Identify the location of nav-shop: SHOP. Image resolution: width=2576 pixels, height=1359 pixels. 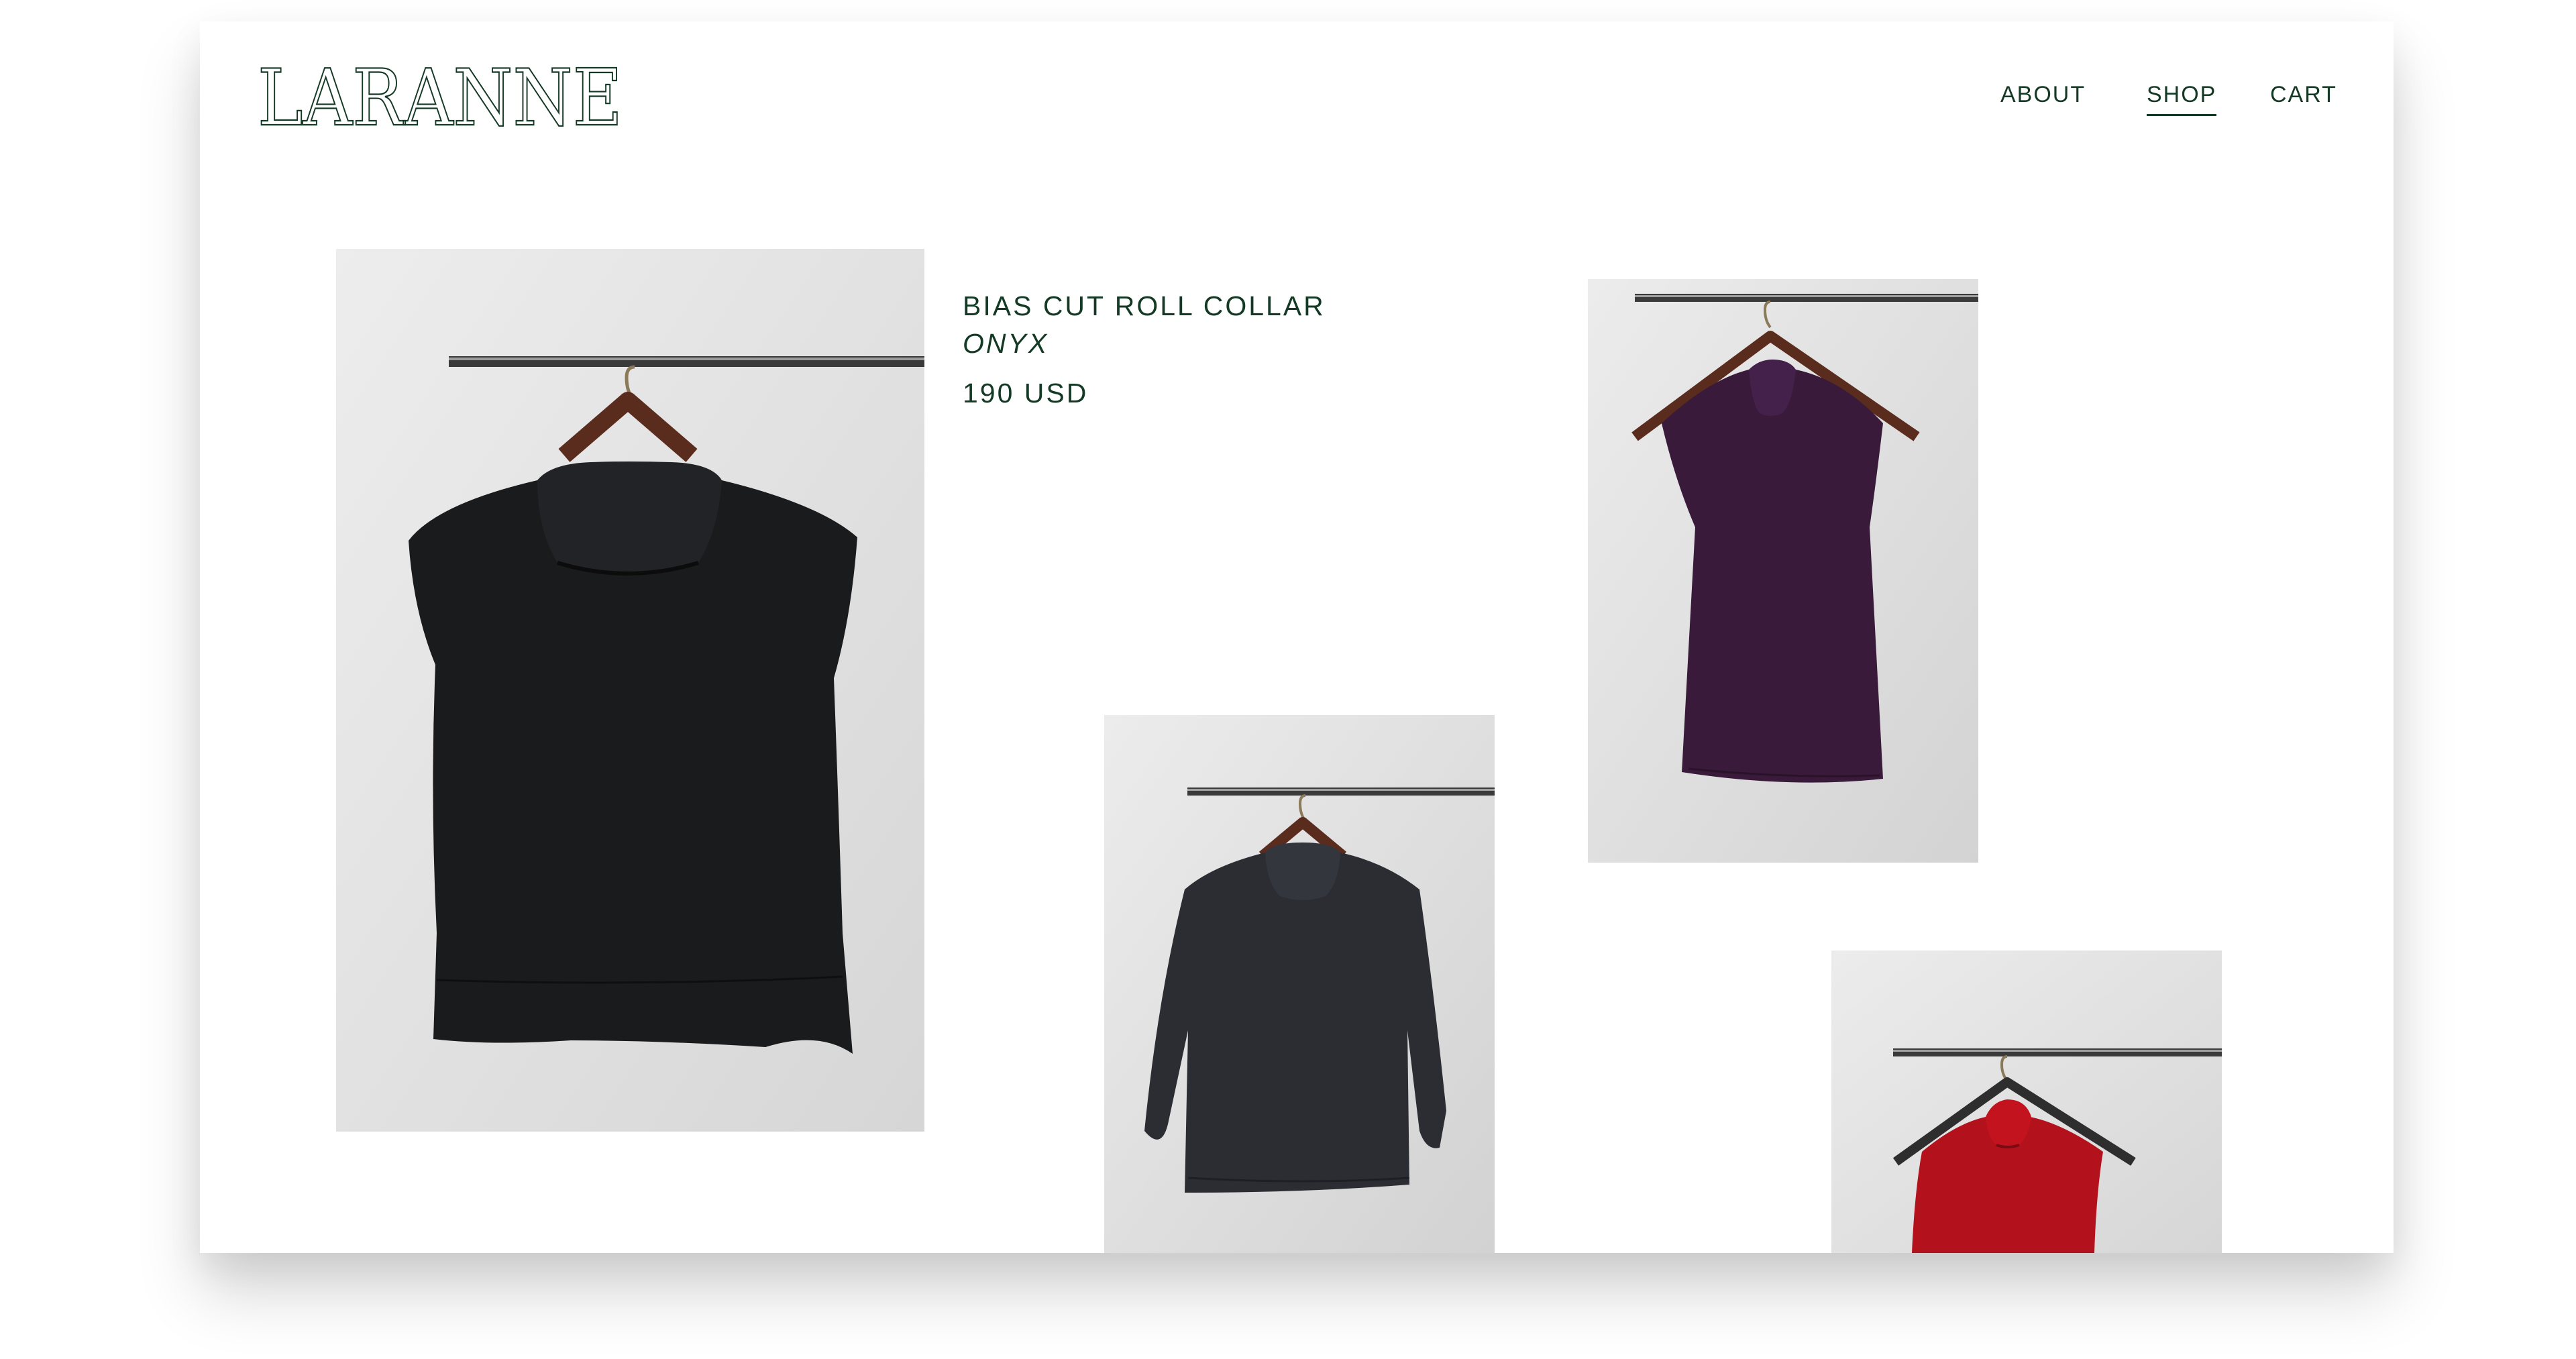
(2182, 102).